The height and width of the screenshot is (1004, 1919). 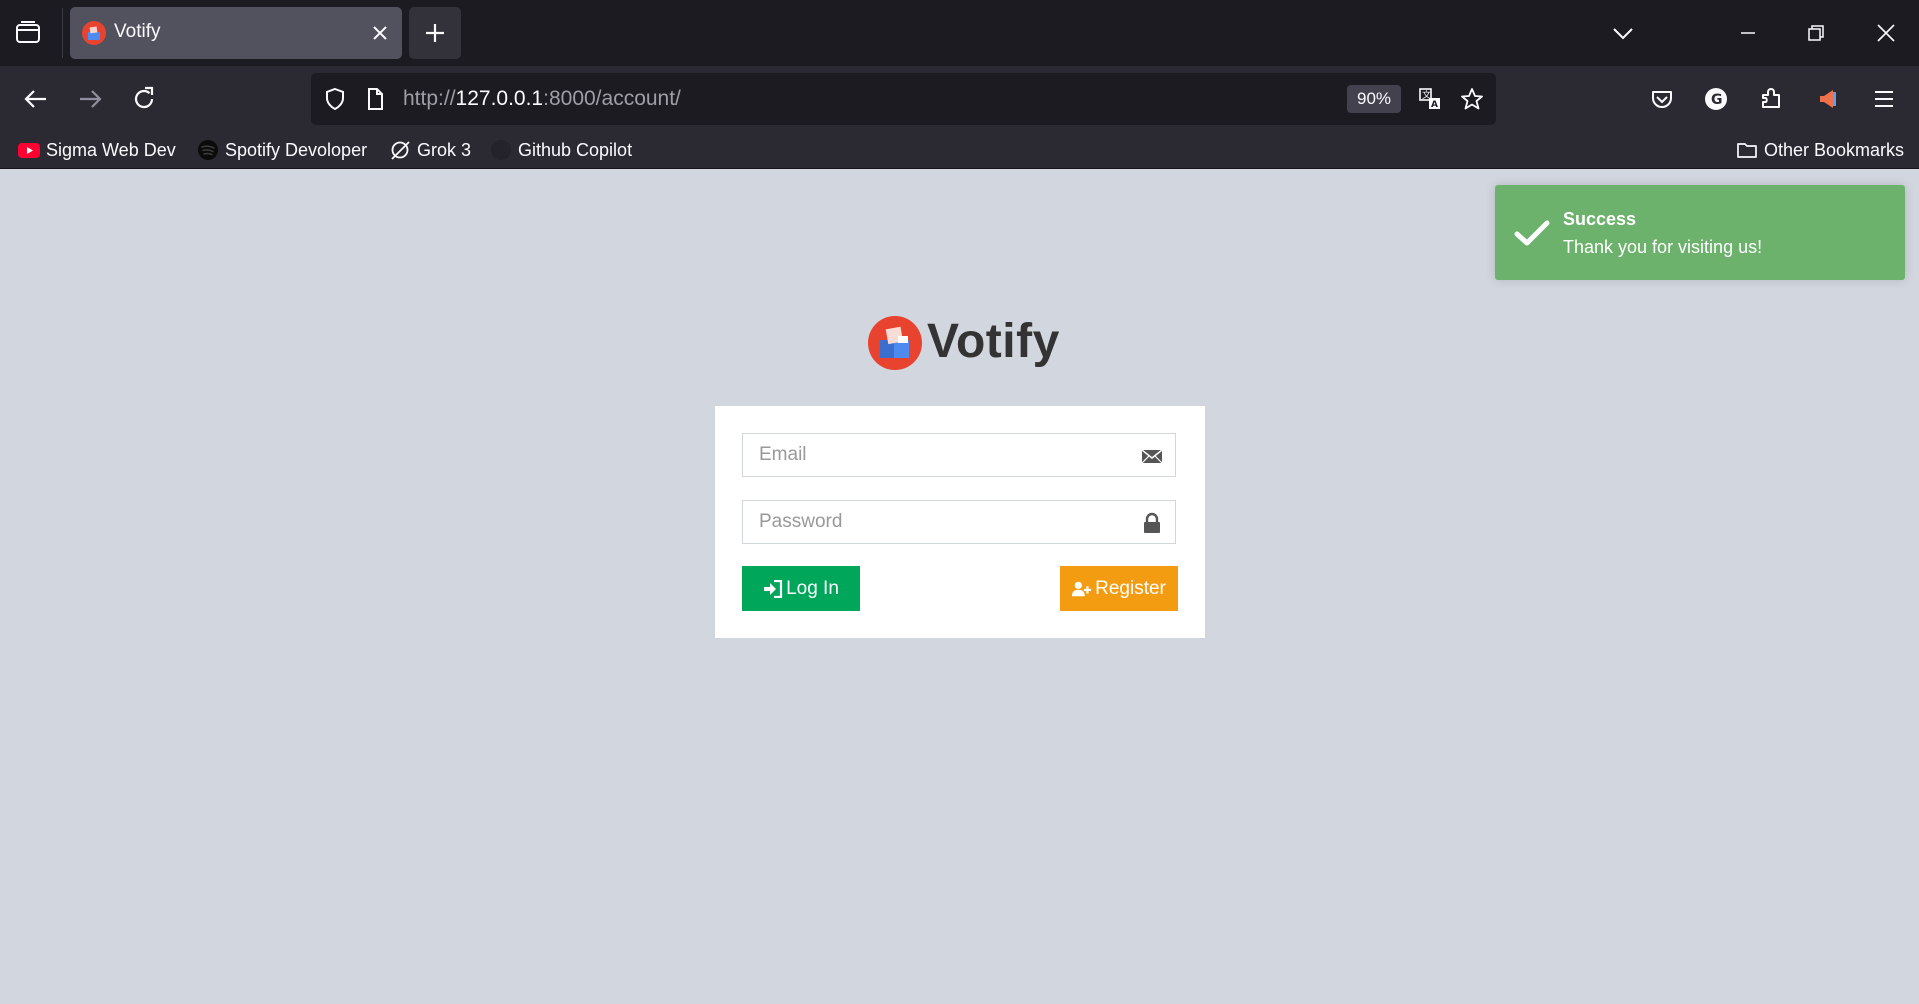 I want to click on translate-icon: 文 A, so click(x=1430, y=99).